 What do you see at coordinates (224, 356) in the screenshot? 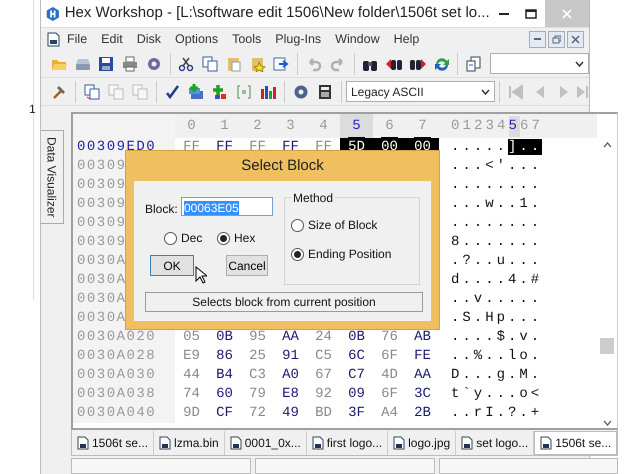
I see `hex-byte: 86` at bounding box center [224, 356].